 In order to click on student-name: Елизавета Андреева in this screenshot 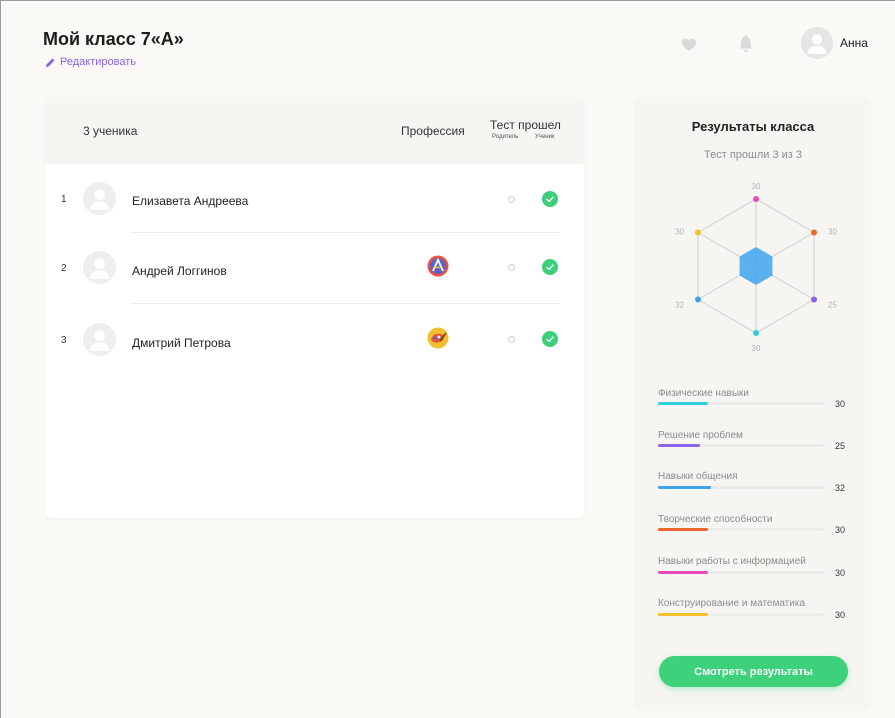, I will do `click(190, 201)`.